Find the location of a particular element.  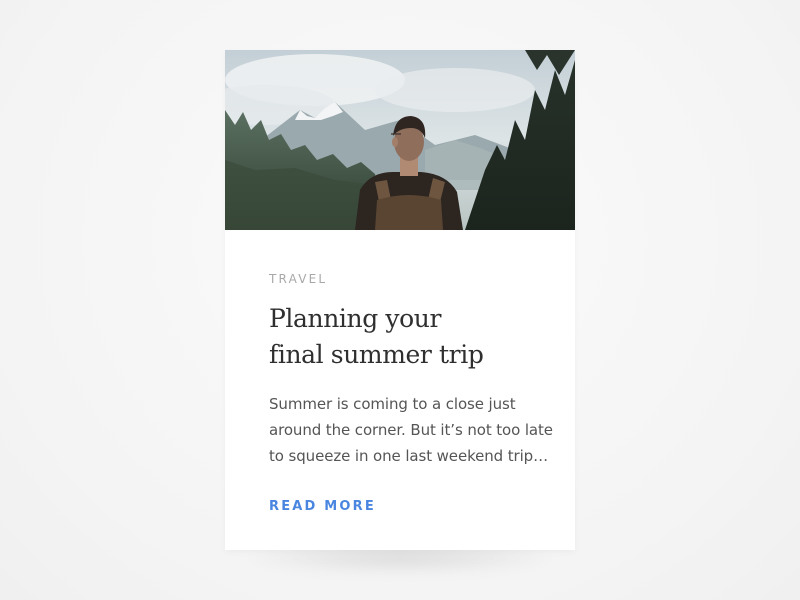

article-title: Planning your final summer trip is located at coordinates (400, 337).